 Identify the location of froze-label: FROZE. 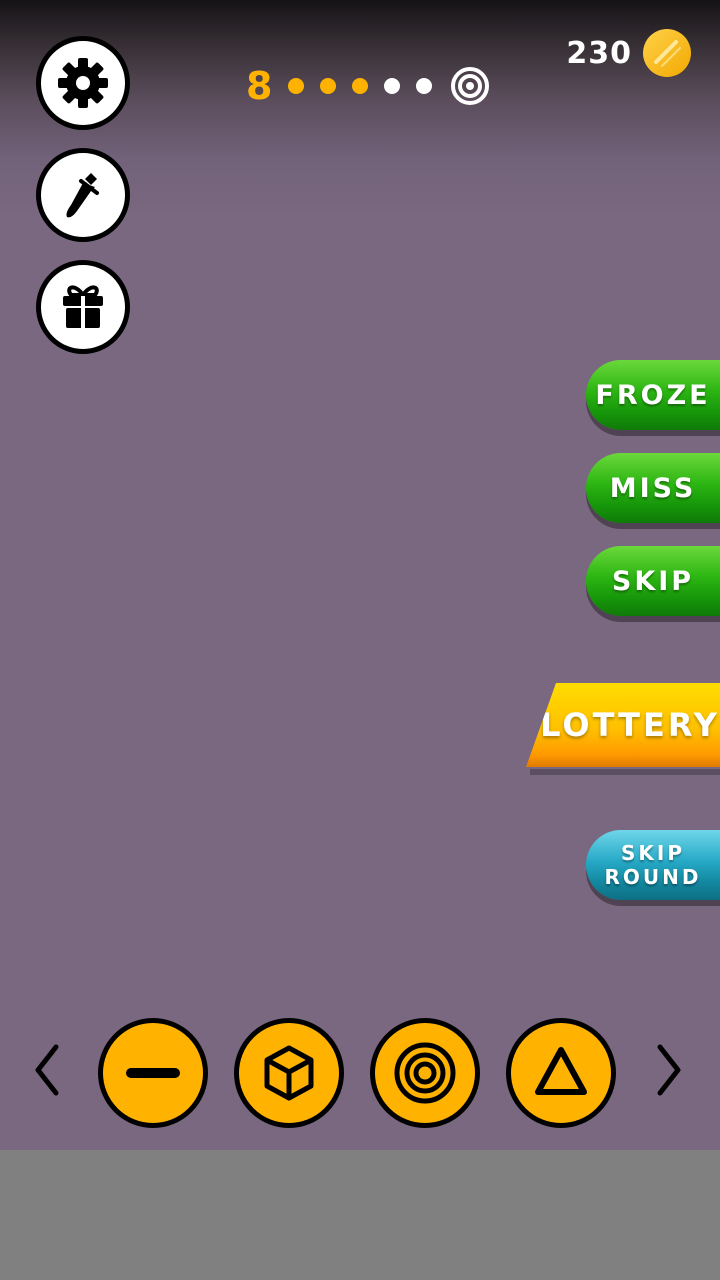
(653, 395).